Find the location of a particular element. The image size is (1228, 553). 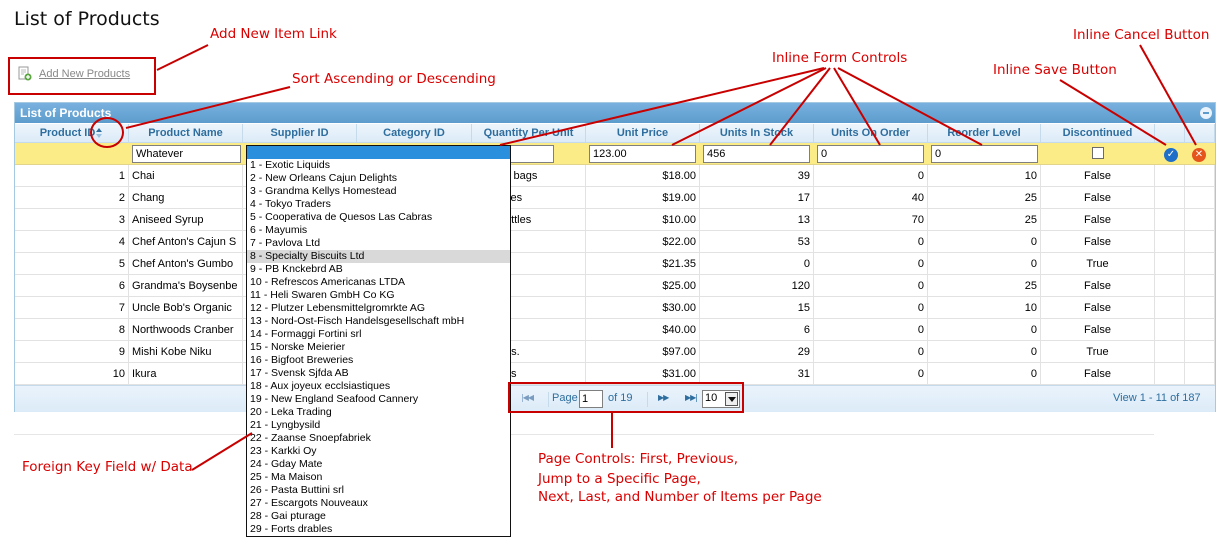

table-row: 8Northwoods Cranberoz jars$40.00600False is located at coordinates (615, 330).